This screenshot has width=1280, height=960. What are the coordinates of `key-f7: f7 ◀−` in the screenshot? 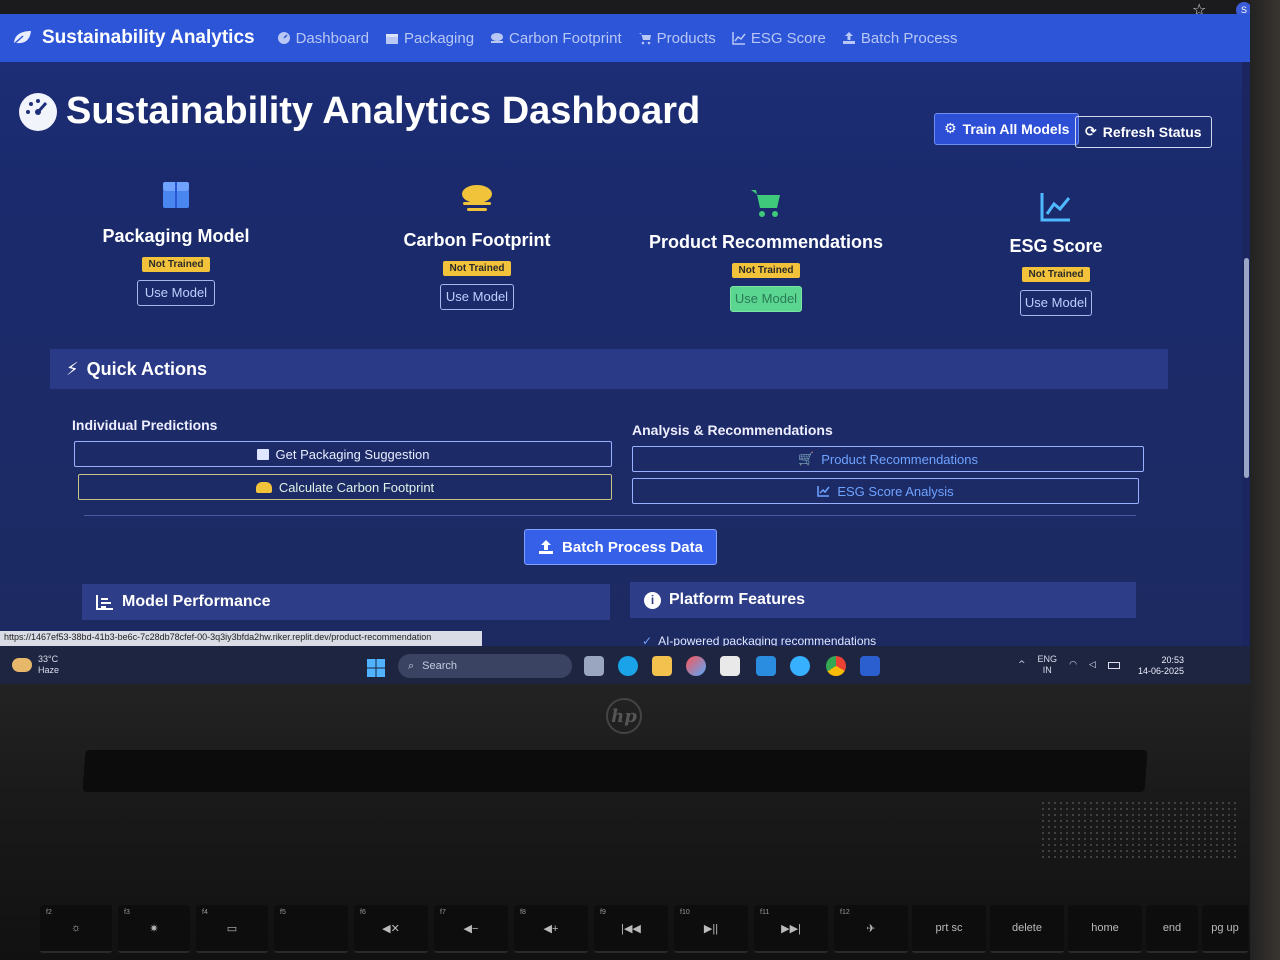 It's located at (471, 929).